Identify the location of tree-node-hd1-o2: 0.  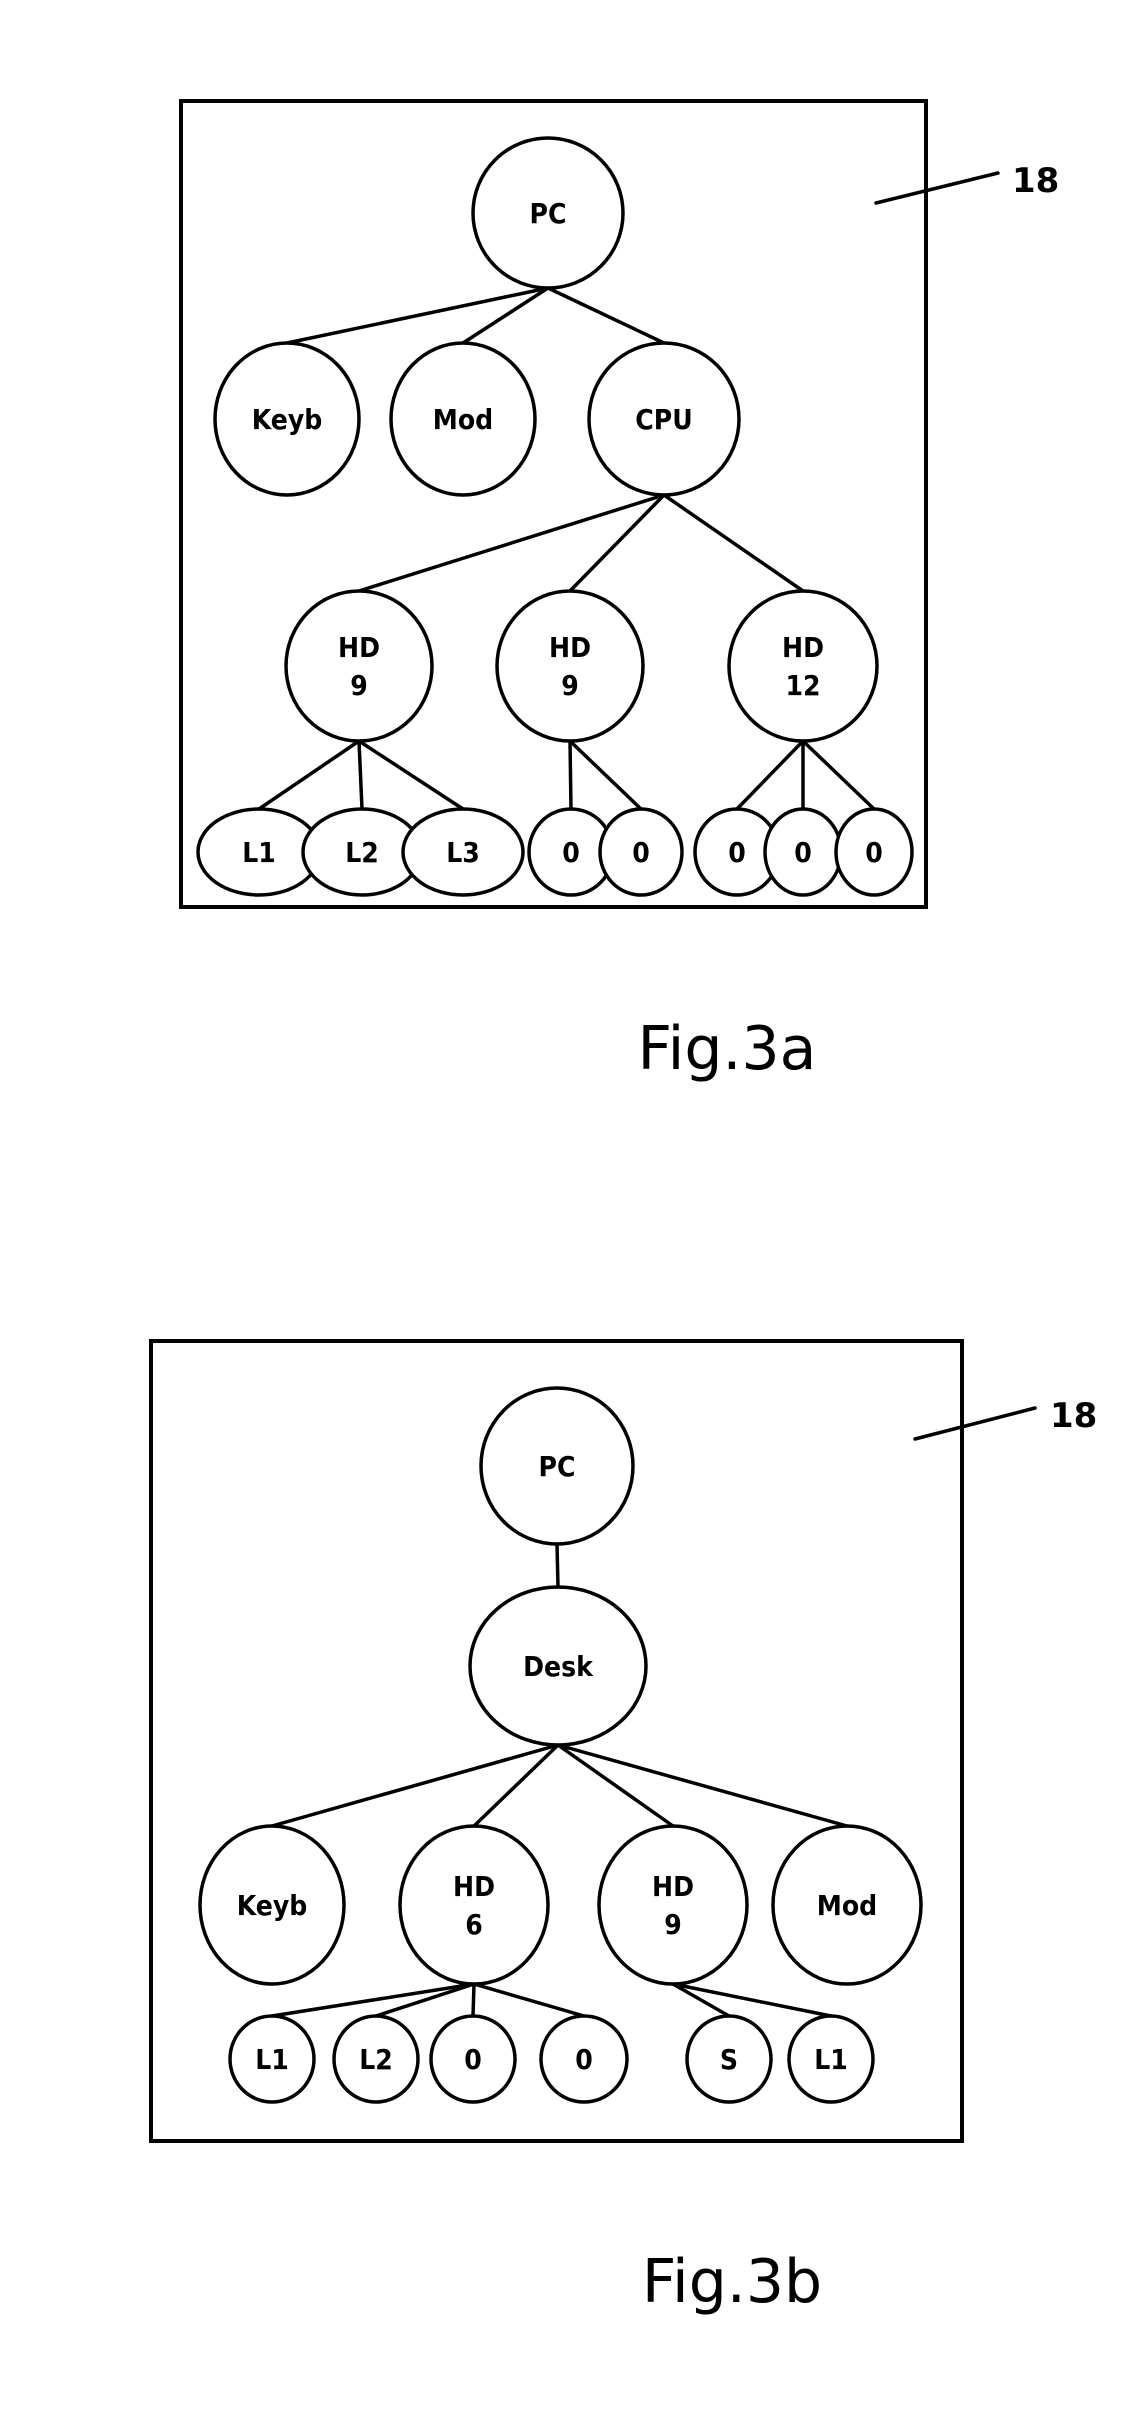
(584, 2059).